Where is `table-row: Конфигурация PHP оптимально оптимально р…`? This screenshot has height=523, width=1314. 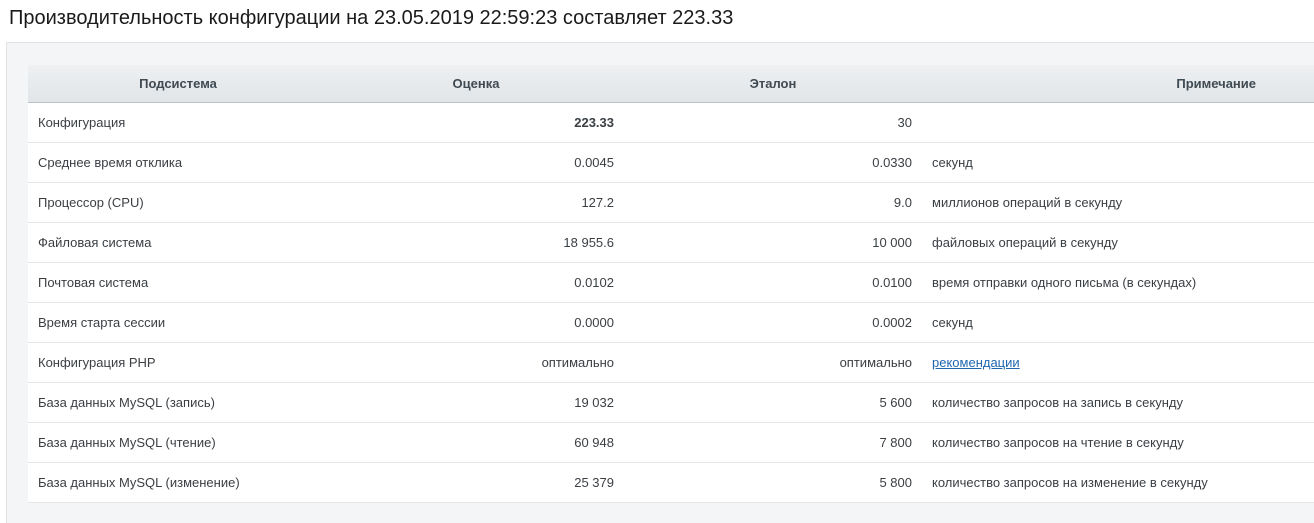 table-row: Конфигурация PHP оптимально оптимально р… is located at coordinates (671, 362).